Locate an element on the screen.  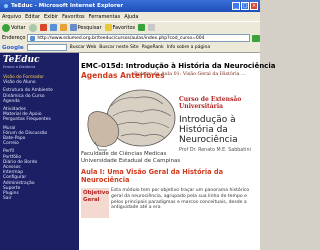
search-icon is located at coordinates (73, 27).